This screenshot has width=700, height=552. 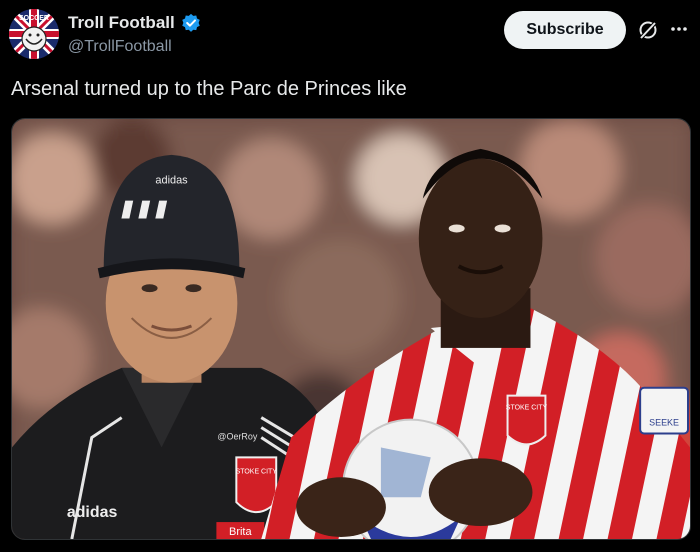 I want to click on subscribe-button: Subscribe, so click(x=565, y=30).